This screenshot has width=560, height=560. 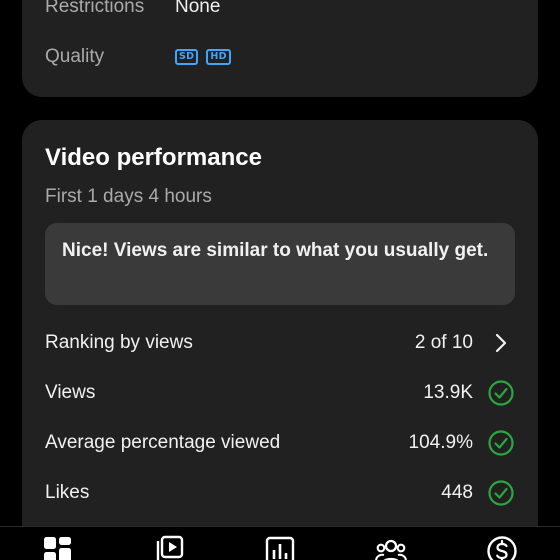 What do you see at coordinates (218, 57) in the screenshot?
I see `hd-badge: HD` at bounding box center [218, 57].